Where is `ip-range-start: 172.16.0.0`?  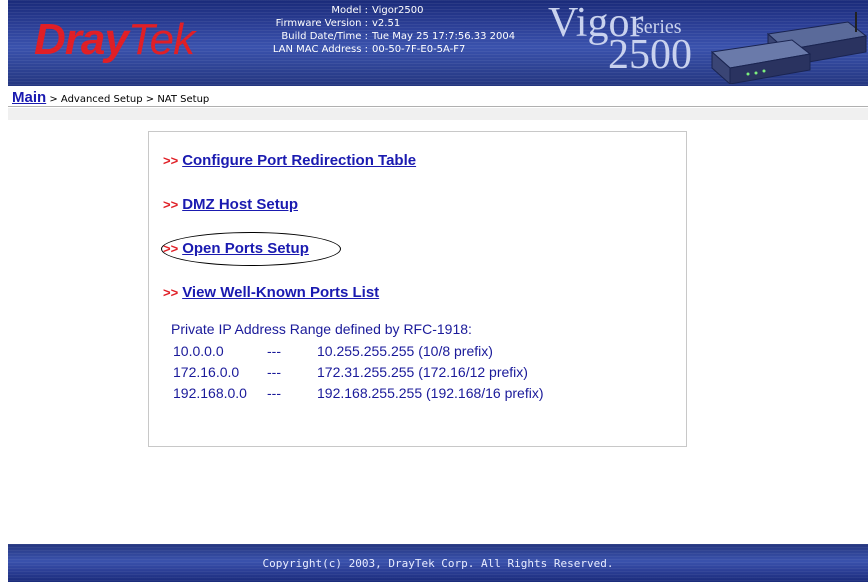 ip-range-start: 172.16.0.0 is located at coordinates (206, 371).